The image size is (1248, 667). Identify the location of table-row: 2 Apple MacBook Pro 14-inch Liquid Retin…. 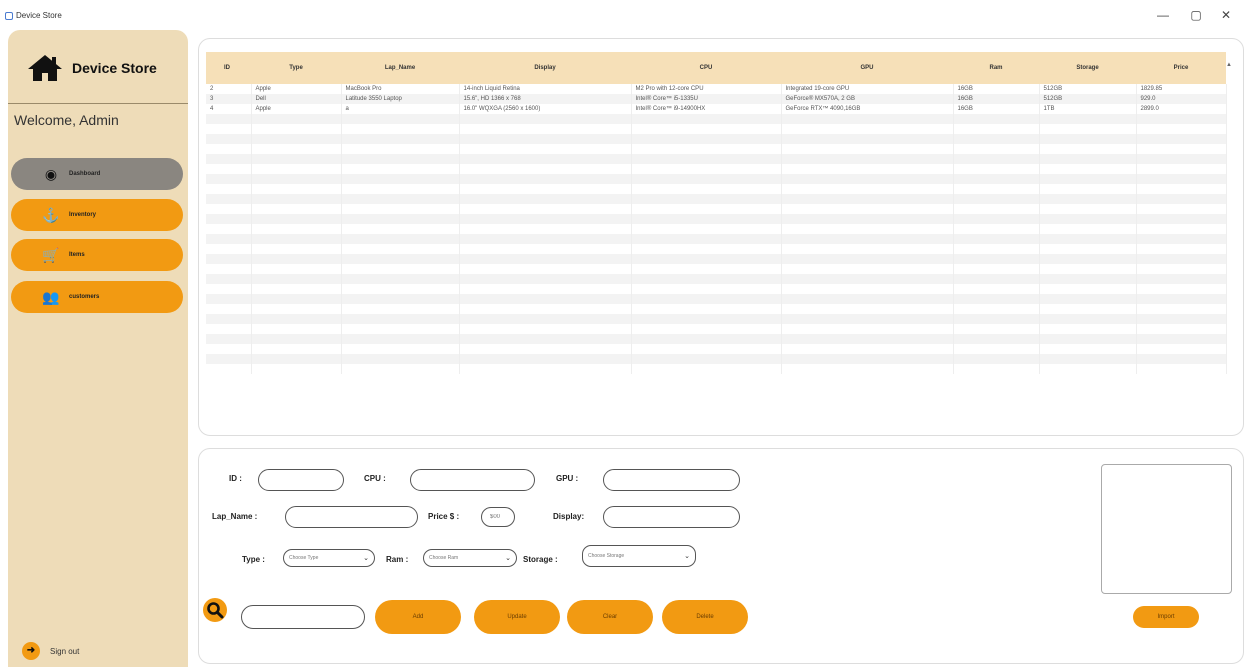
(716, 89).